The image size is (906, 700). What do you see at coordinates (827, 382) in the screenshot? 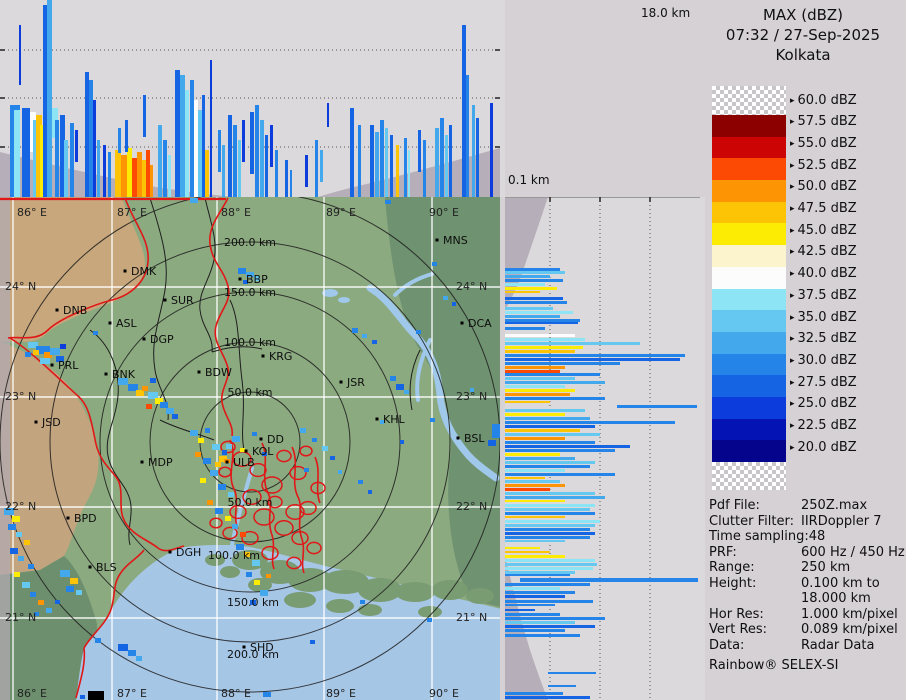
I see `legend-value-label: 27.5 dBZ` at bounding box center [827, 382].